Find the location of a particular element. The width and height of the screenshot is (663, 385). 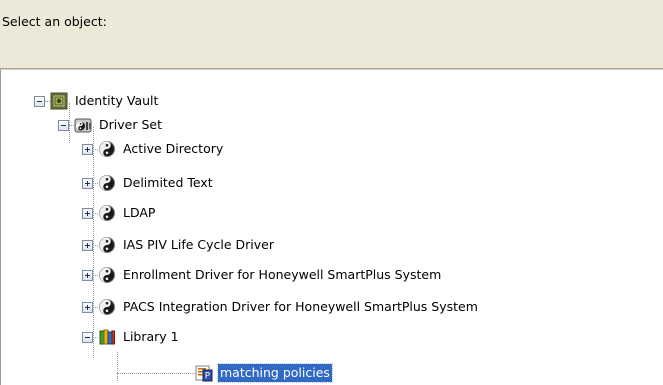

tree-node-driver: Active Directory is located at coordinates (153, 149).